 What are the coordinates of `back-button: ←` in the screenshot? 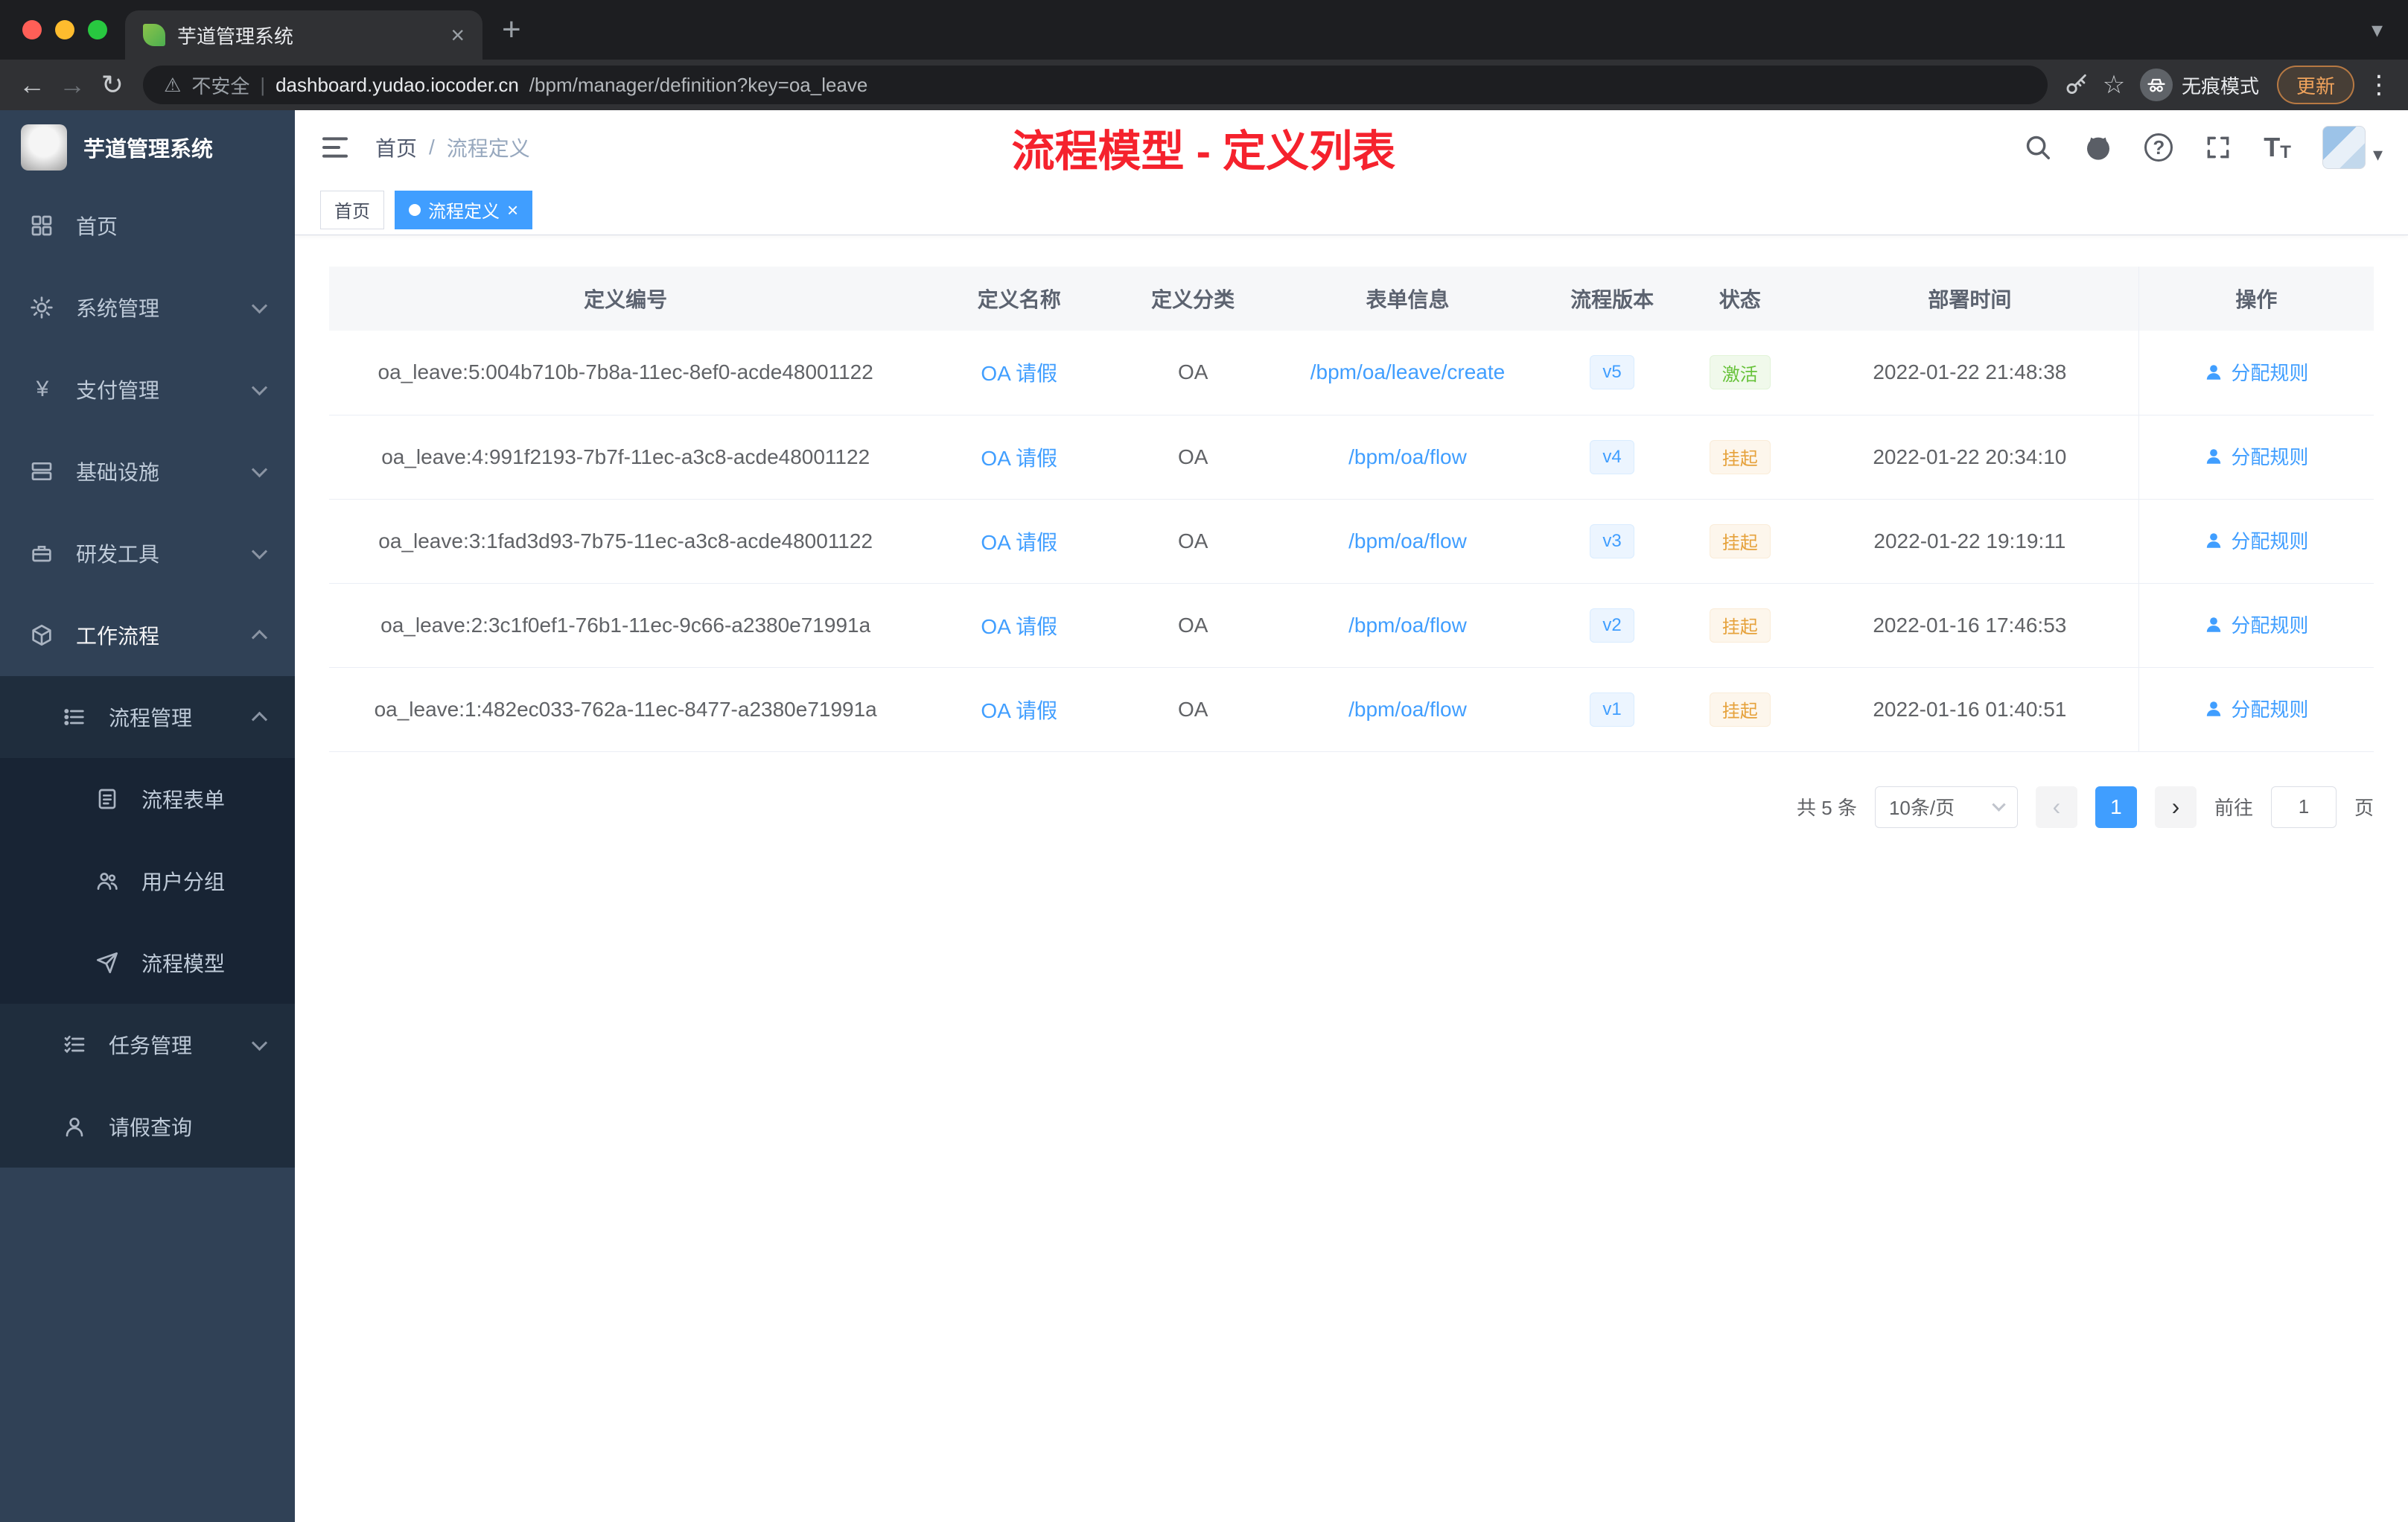 It's located at (32, 85).